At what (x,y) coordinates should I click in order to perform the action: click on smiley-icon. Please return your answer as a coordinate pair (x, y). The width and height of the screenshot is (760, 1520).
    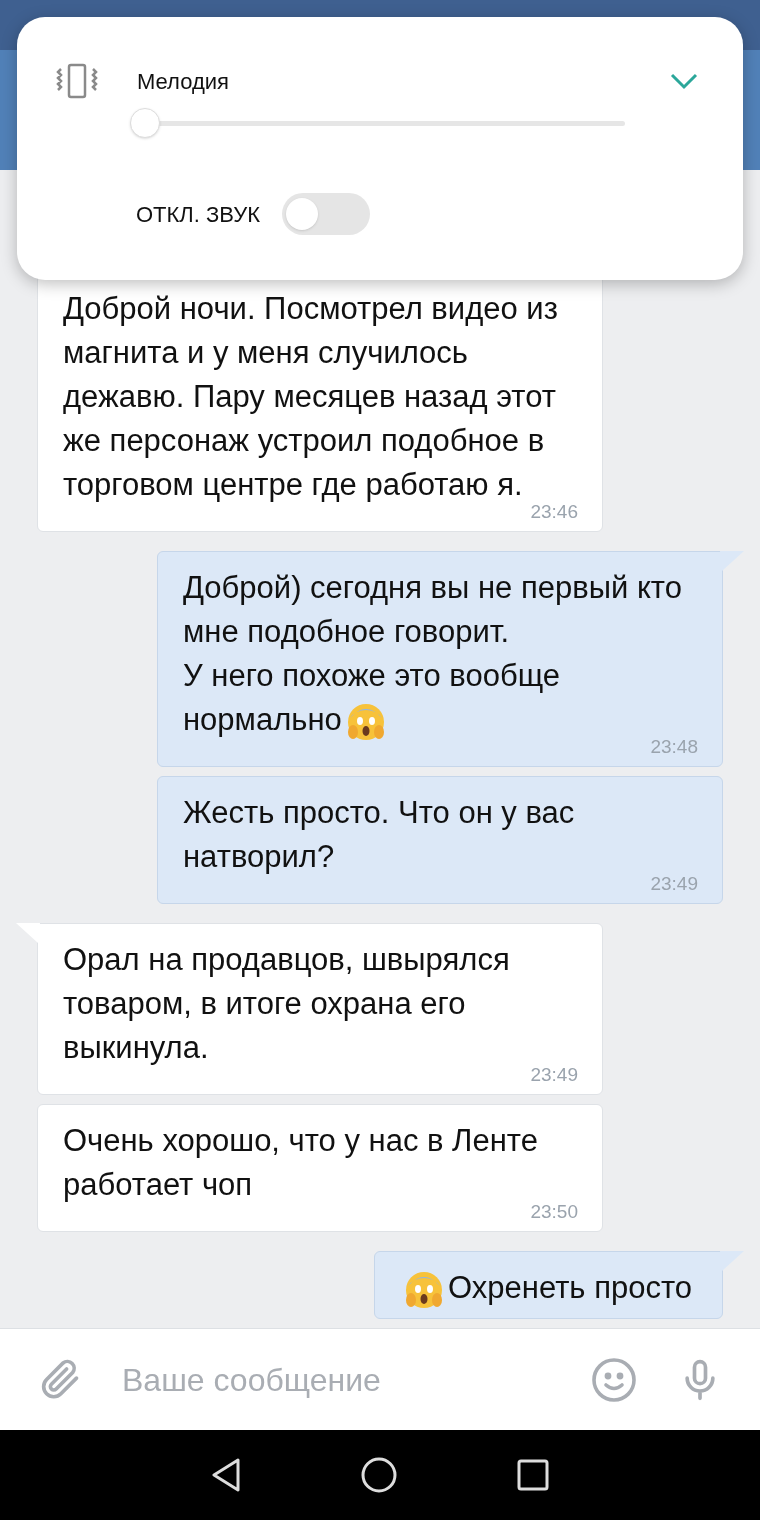
    Looking at the image, I should click on (614, 1379).